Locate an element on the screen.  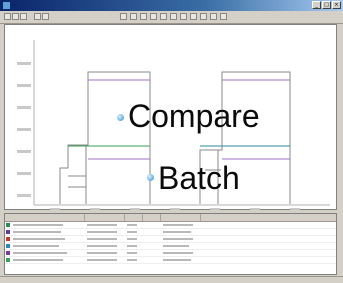
trace-group-left is located at coordinates (105, 137).